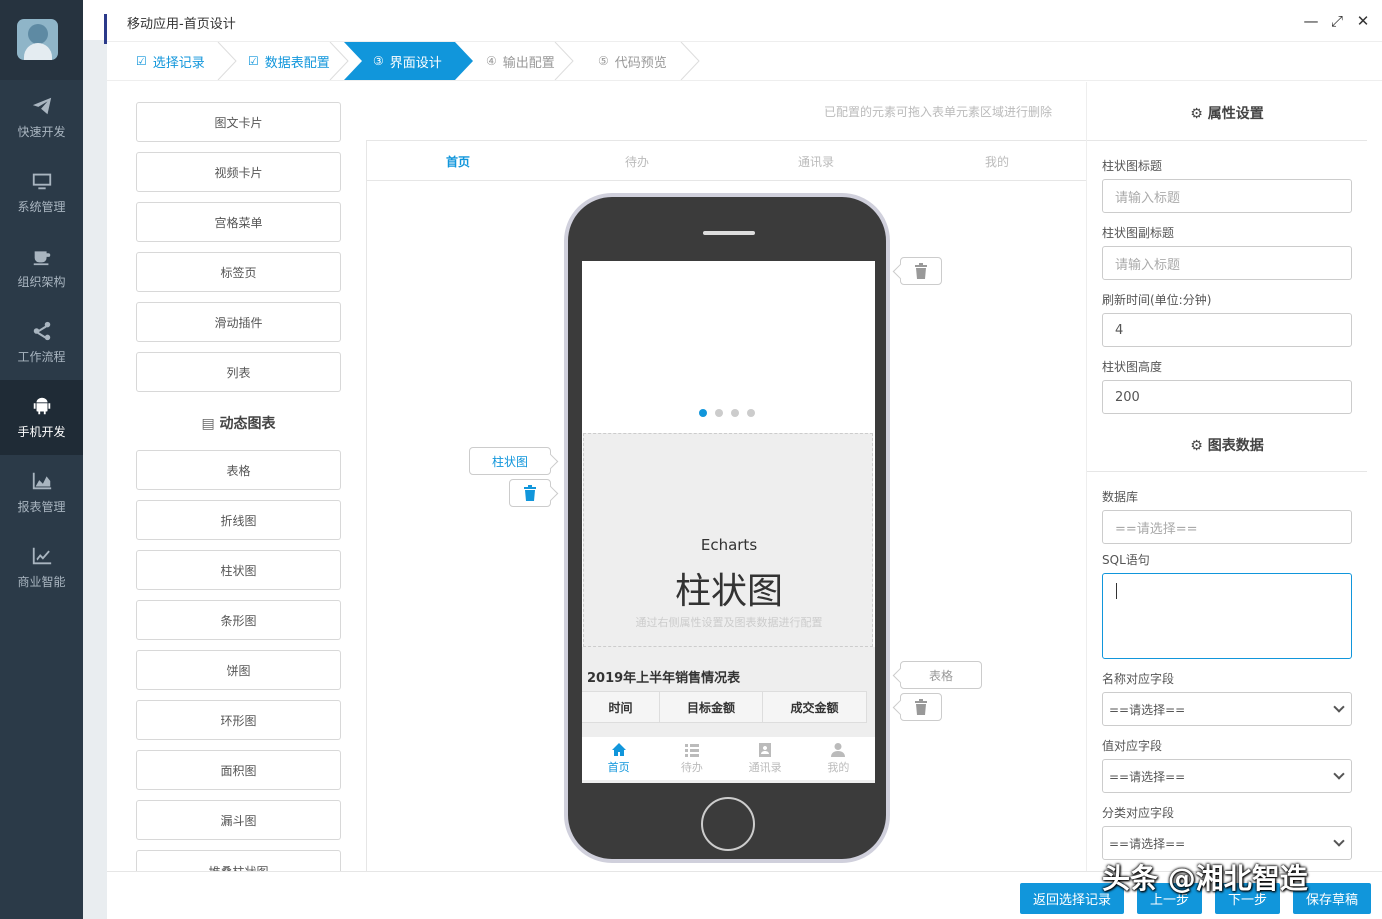 The image size is (1382, 919). I want to click on close-button: ✕, so click(1363, 21).